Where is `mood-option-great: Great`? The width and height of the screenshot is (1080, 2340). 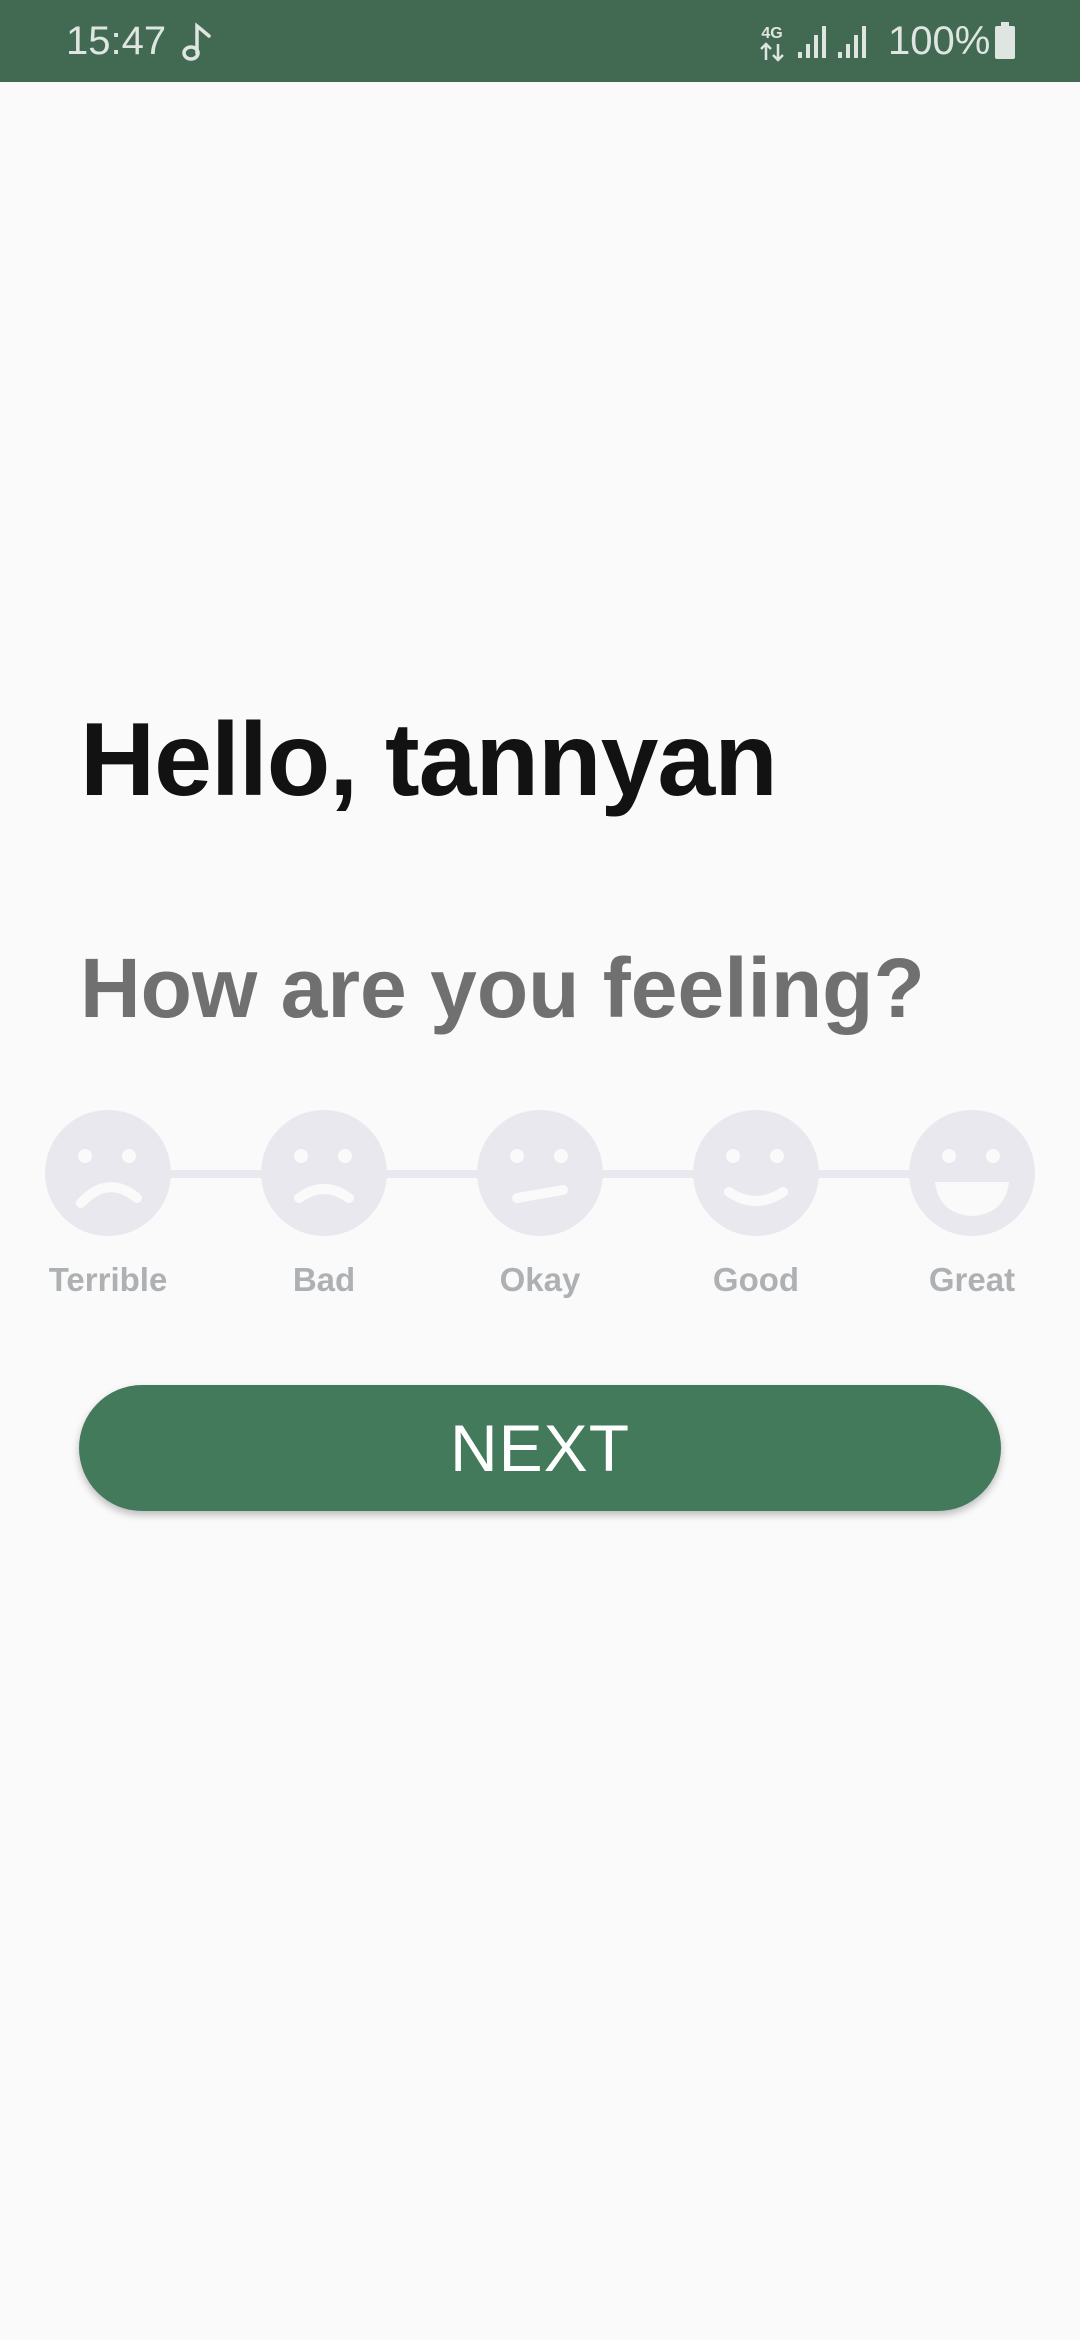
mood-option-great: Great is located at coordinates (972, 1213).